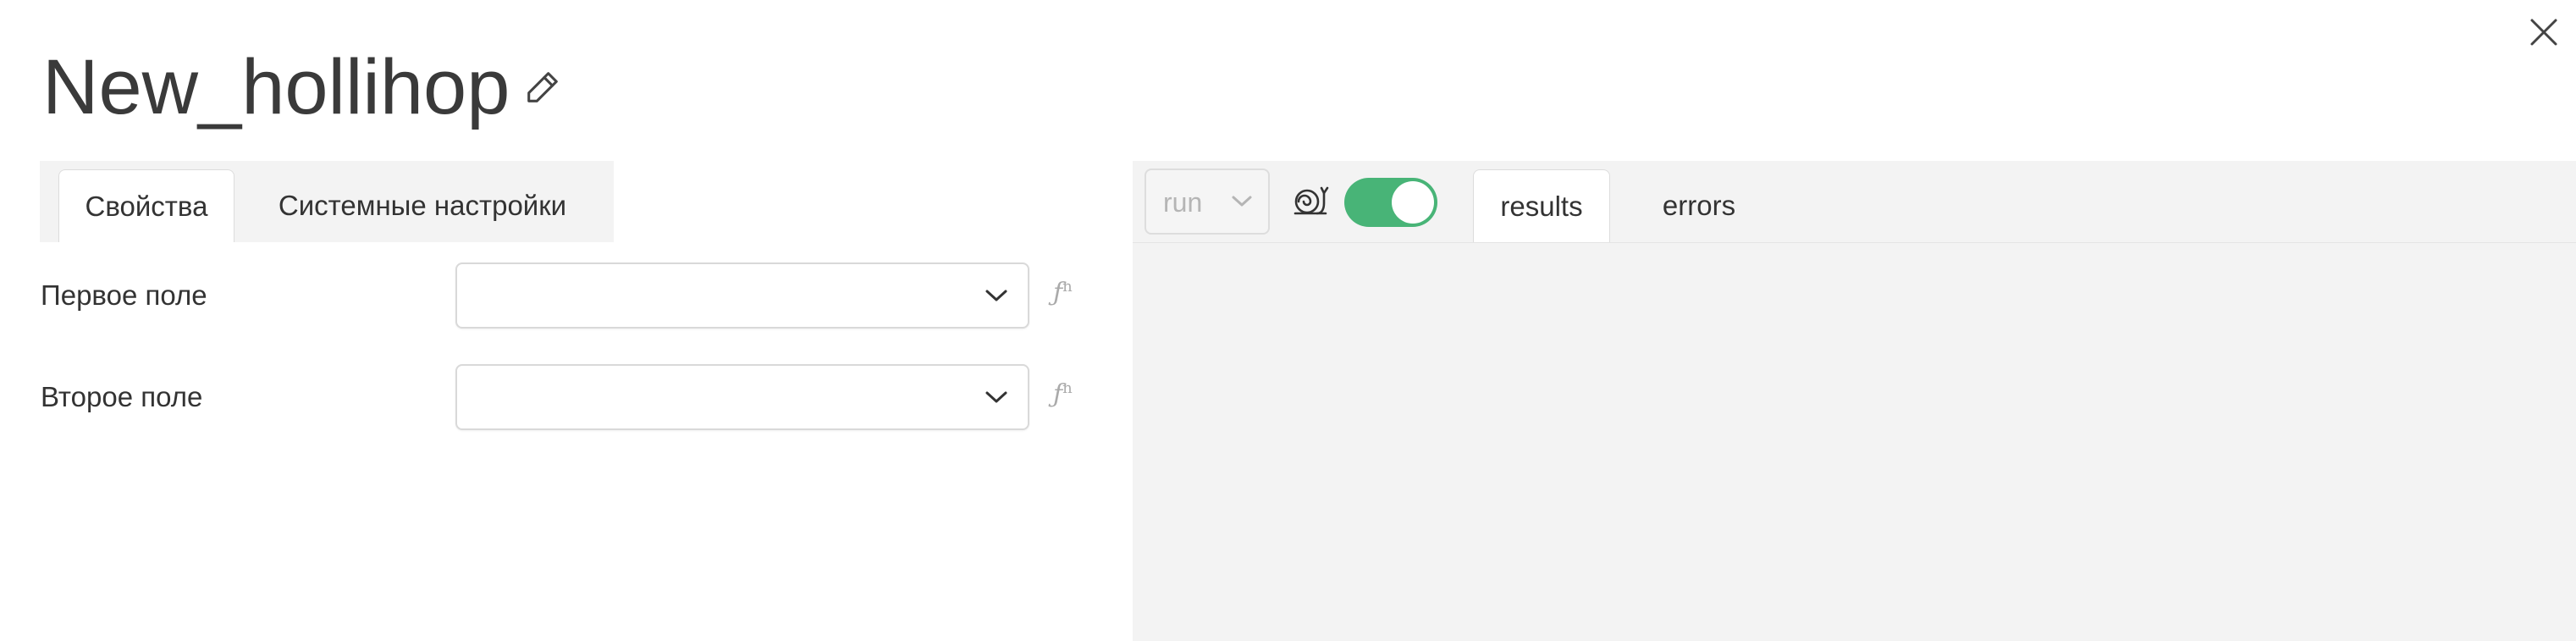 This screenshot has height=641, width=2576. Describe the element at coordinates (1391, 202) in the screenshot. I see `slow-mode-toggle` at that location.